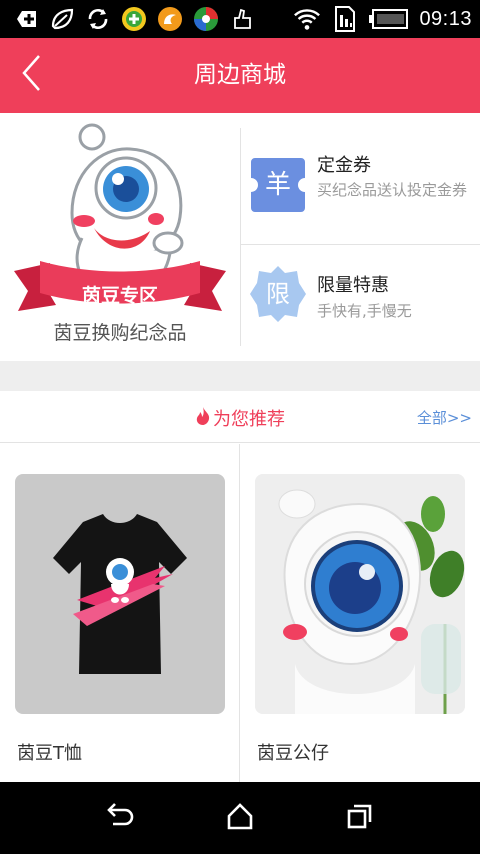 The height and width of the screenshot is (854, 480). Describe the element at coordinates (170, 19) in the screenshot. I see `uc-squirrel-icon` at that location.